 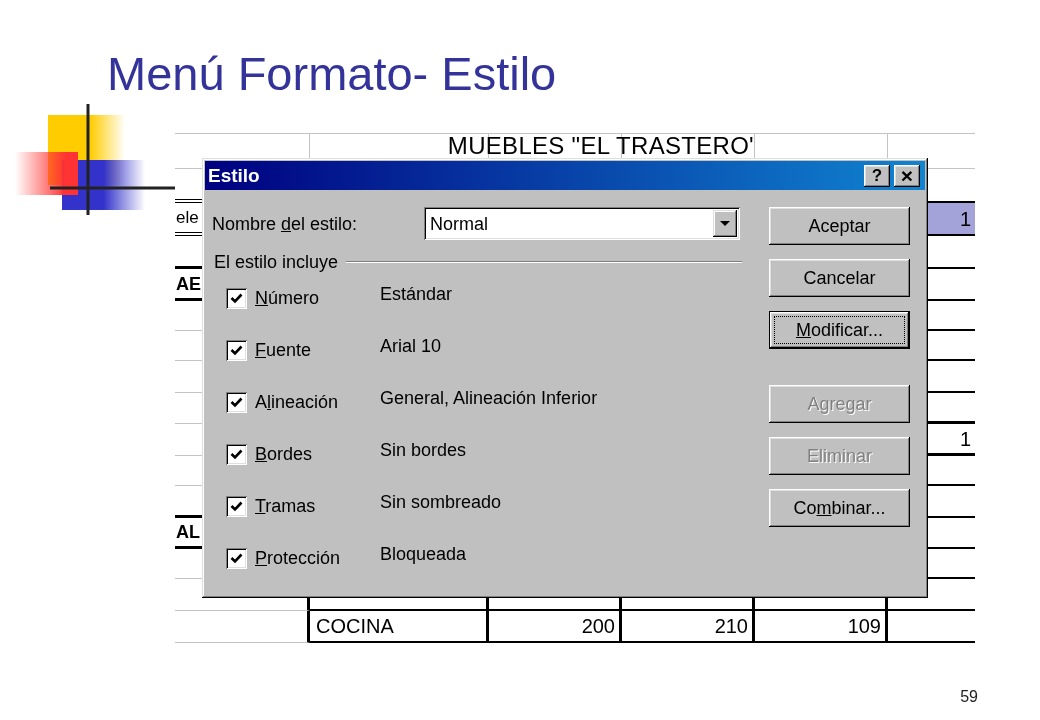 I want to click on slide-title: Menú Formato- Estilo, so click(x=332, y=74).